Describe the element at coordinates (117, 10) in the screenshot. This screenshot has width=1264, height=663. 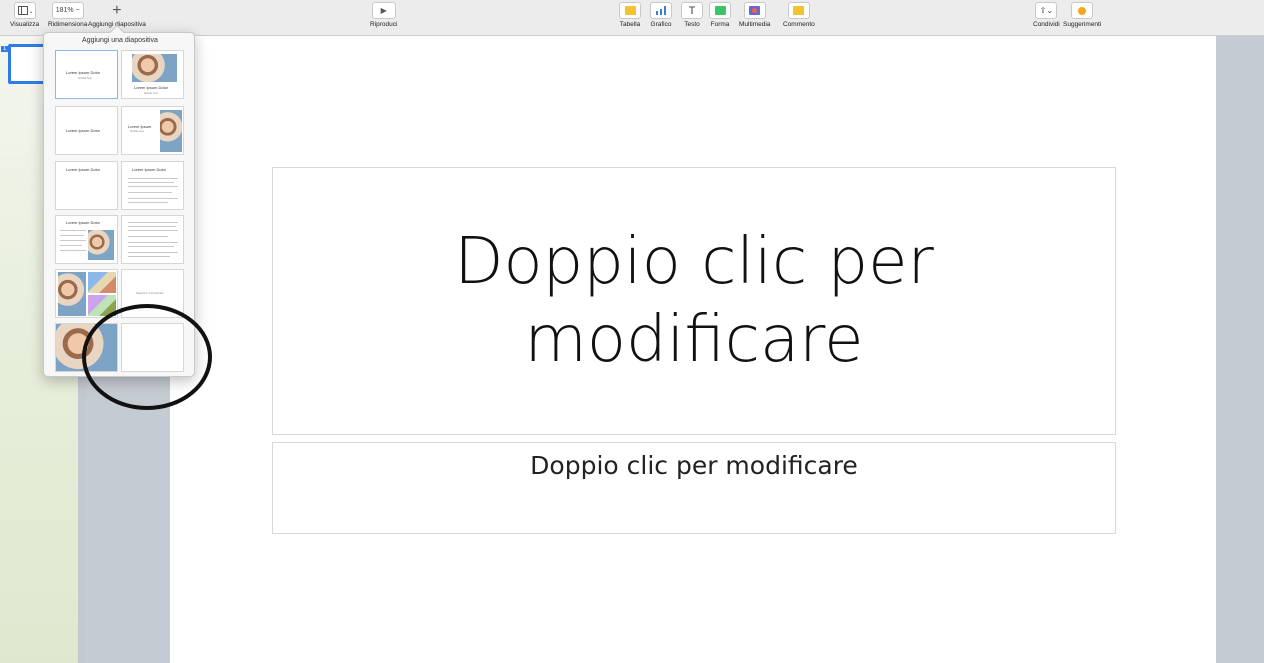
I see `plus-icon: +` at that location.